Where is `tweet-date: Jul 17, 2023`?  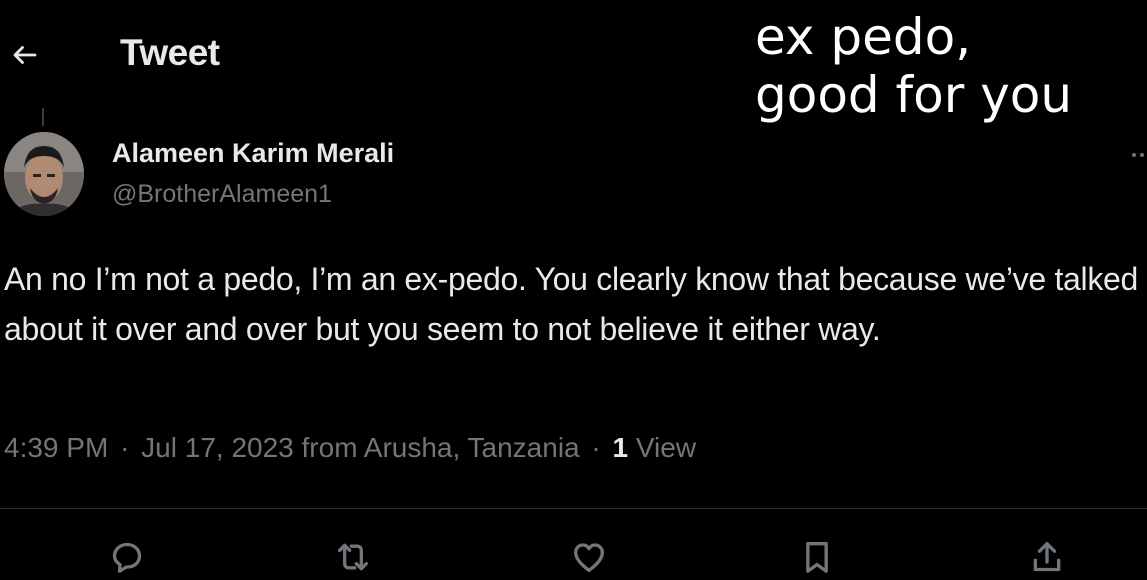 tweet-date: Jul 17, 2023 is located at coordinates (217, 447).